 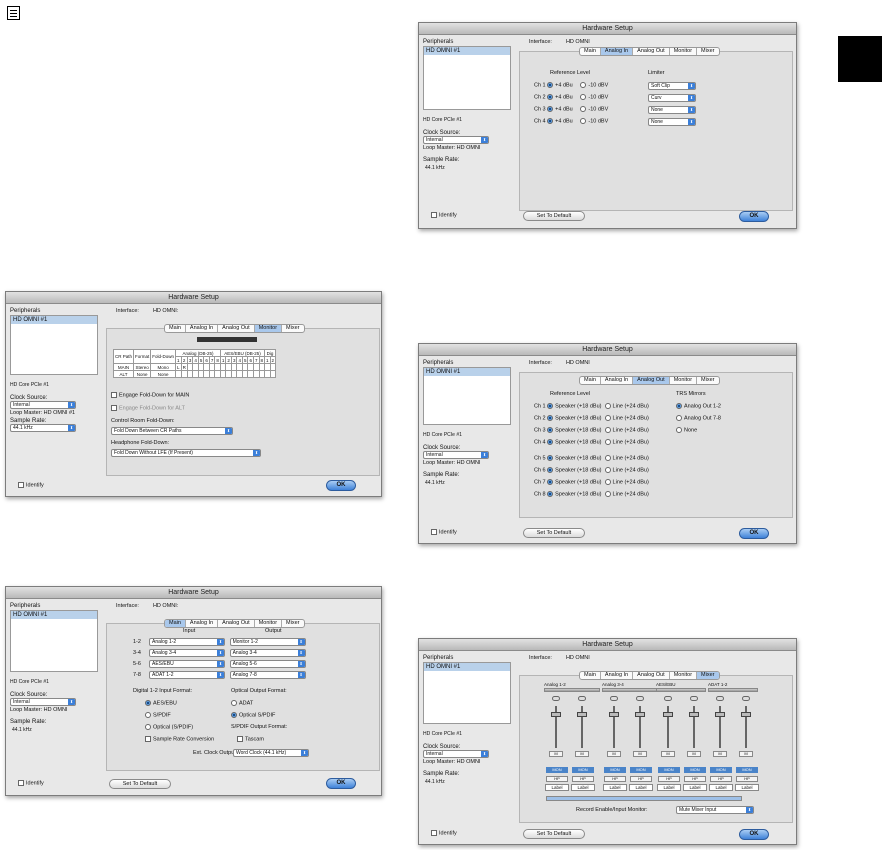 What do you see at coordinates (686, 430) in the screenshot?
I see `trs-option: None` at bounding box center [686, 430].